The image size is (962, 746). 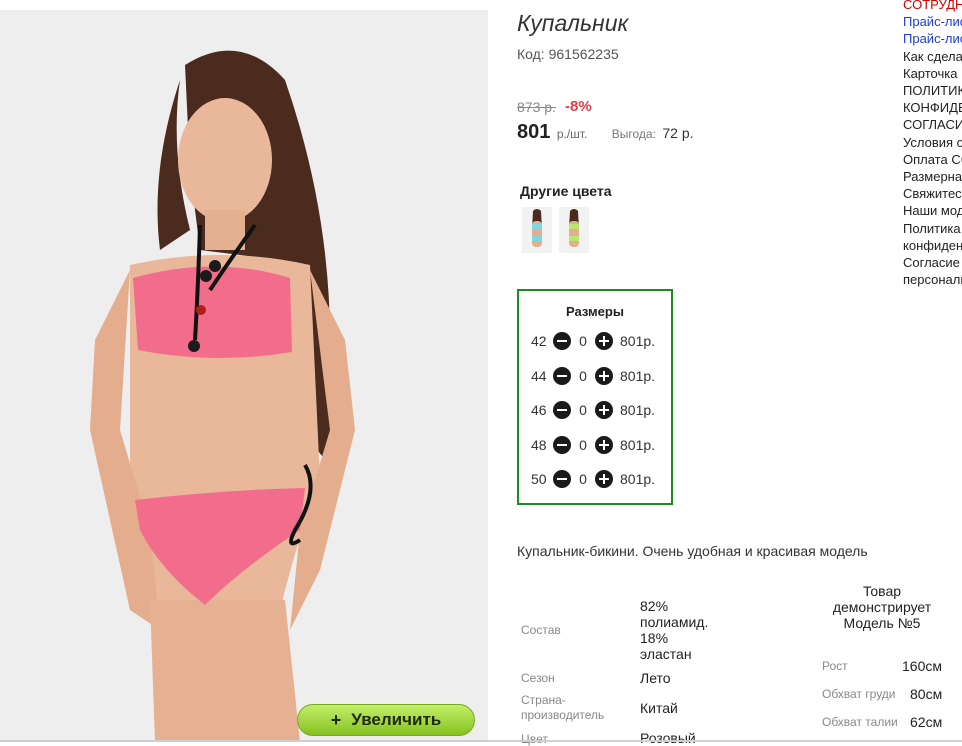 What do you see at coordinates (543, 700) in the screenshot?
I see `country-label-line: Страна-` at bounding box center [543, 700].